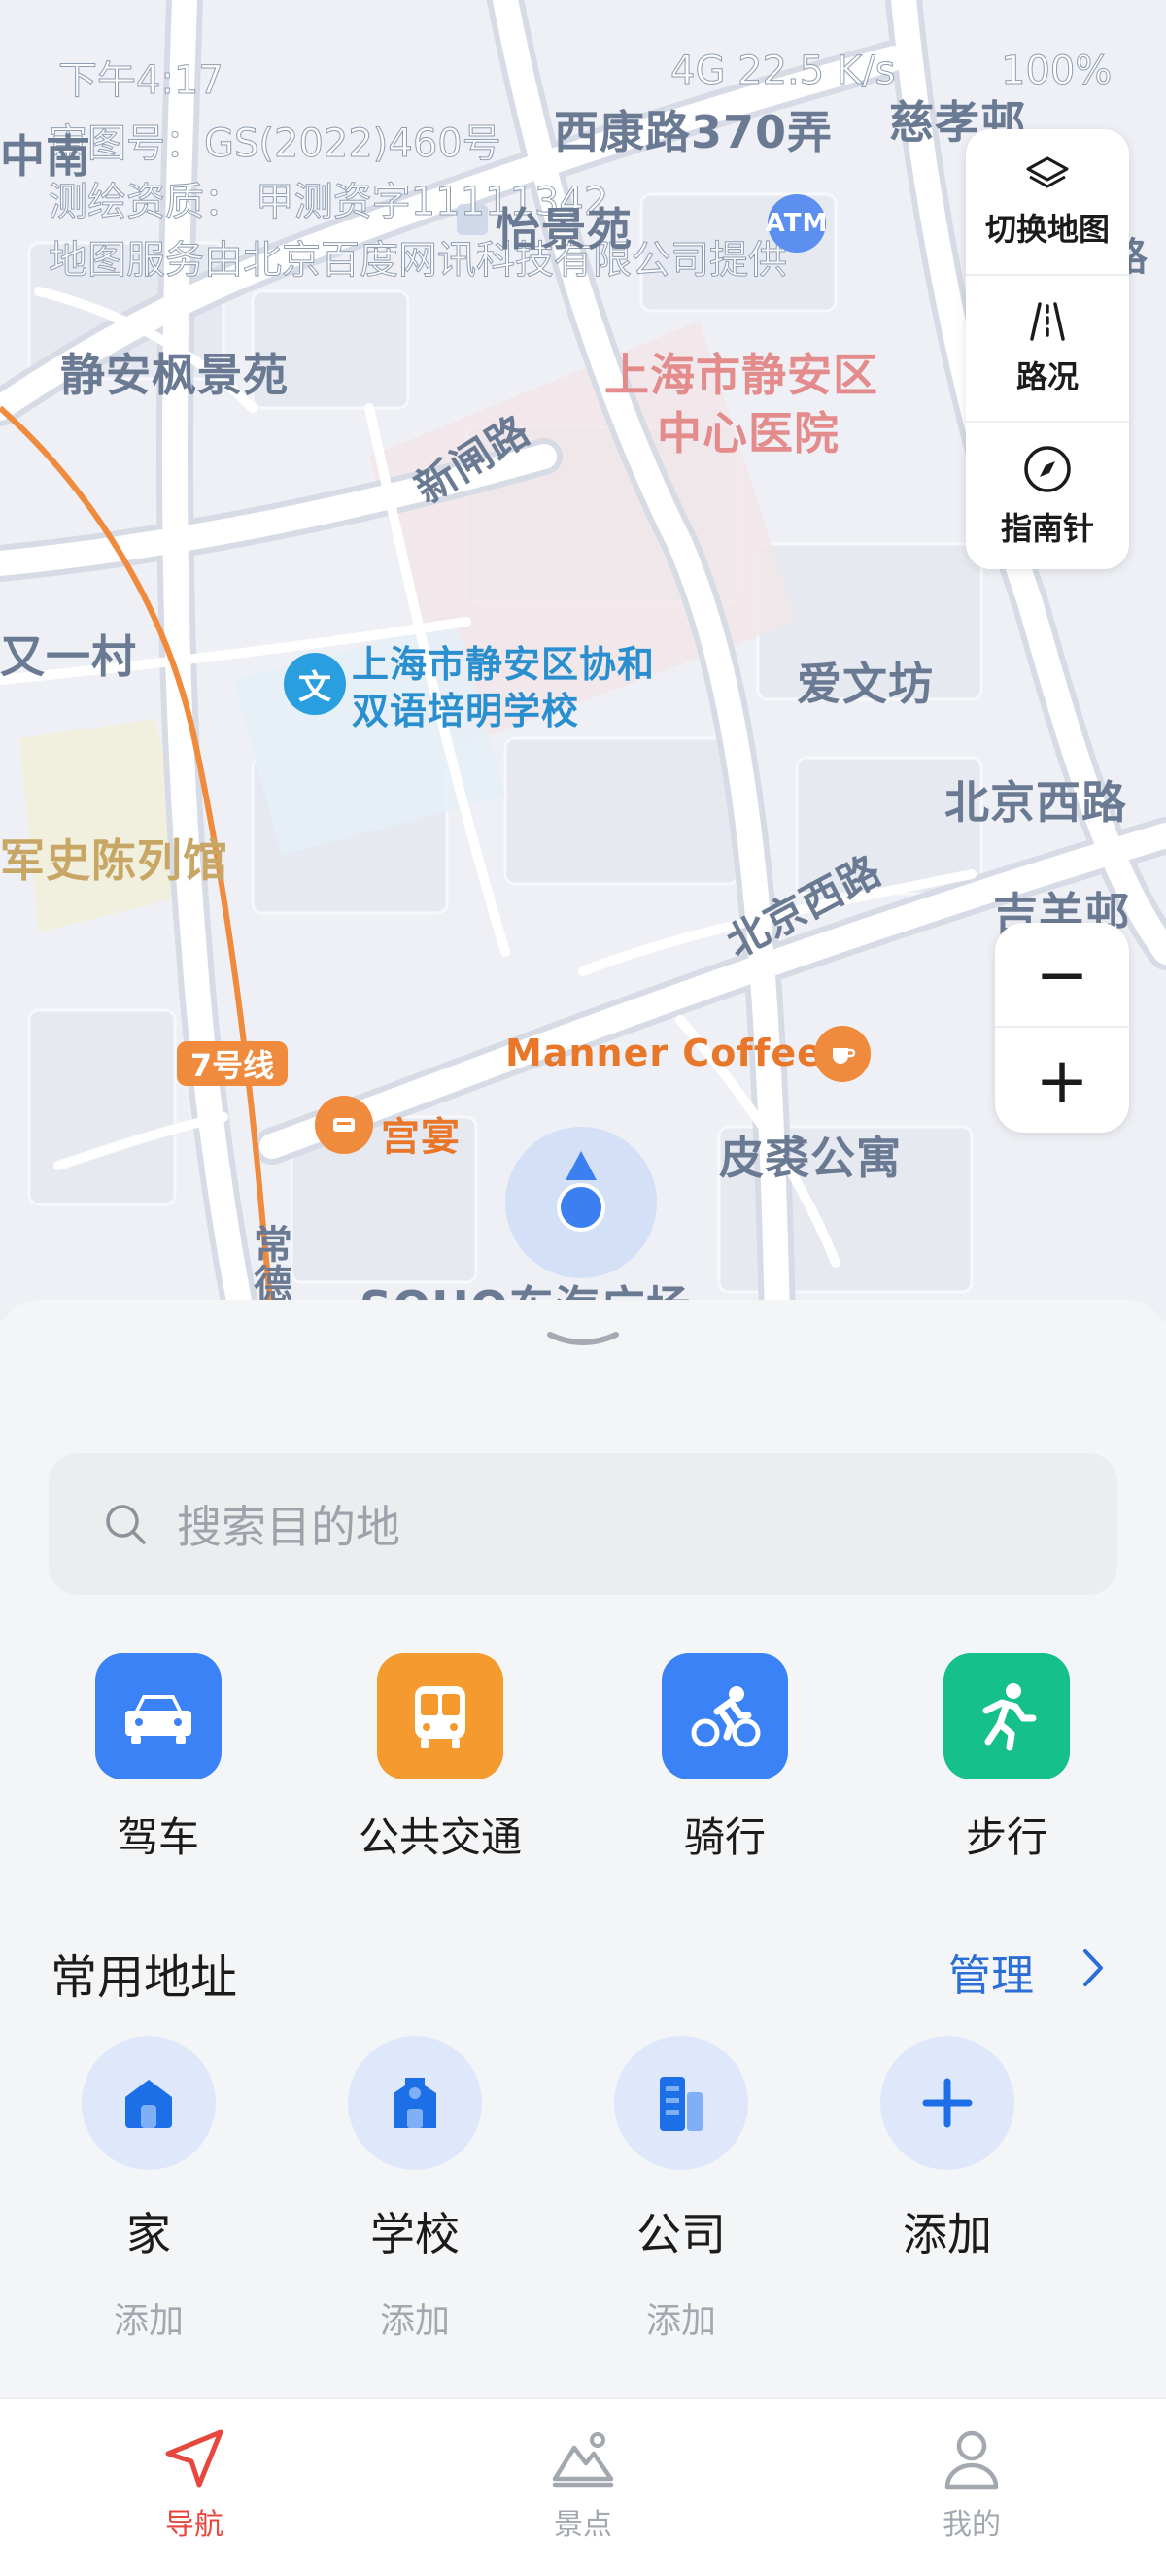 This screenshot has height=2576, width=1166. What do you see at coordinates (232, 1063) in the screenshot?
I see `metro-line7-badge: 7号线` at bounding box center [232, 1063].